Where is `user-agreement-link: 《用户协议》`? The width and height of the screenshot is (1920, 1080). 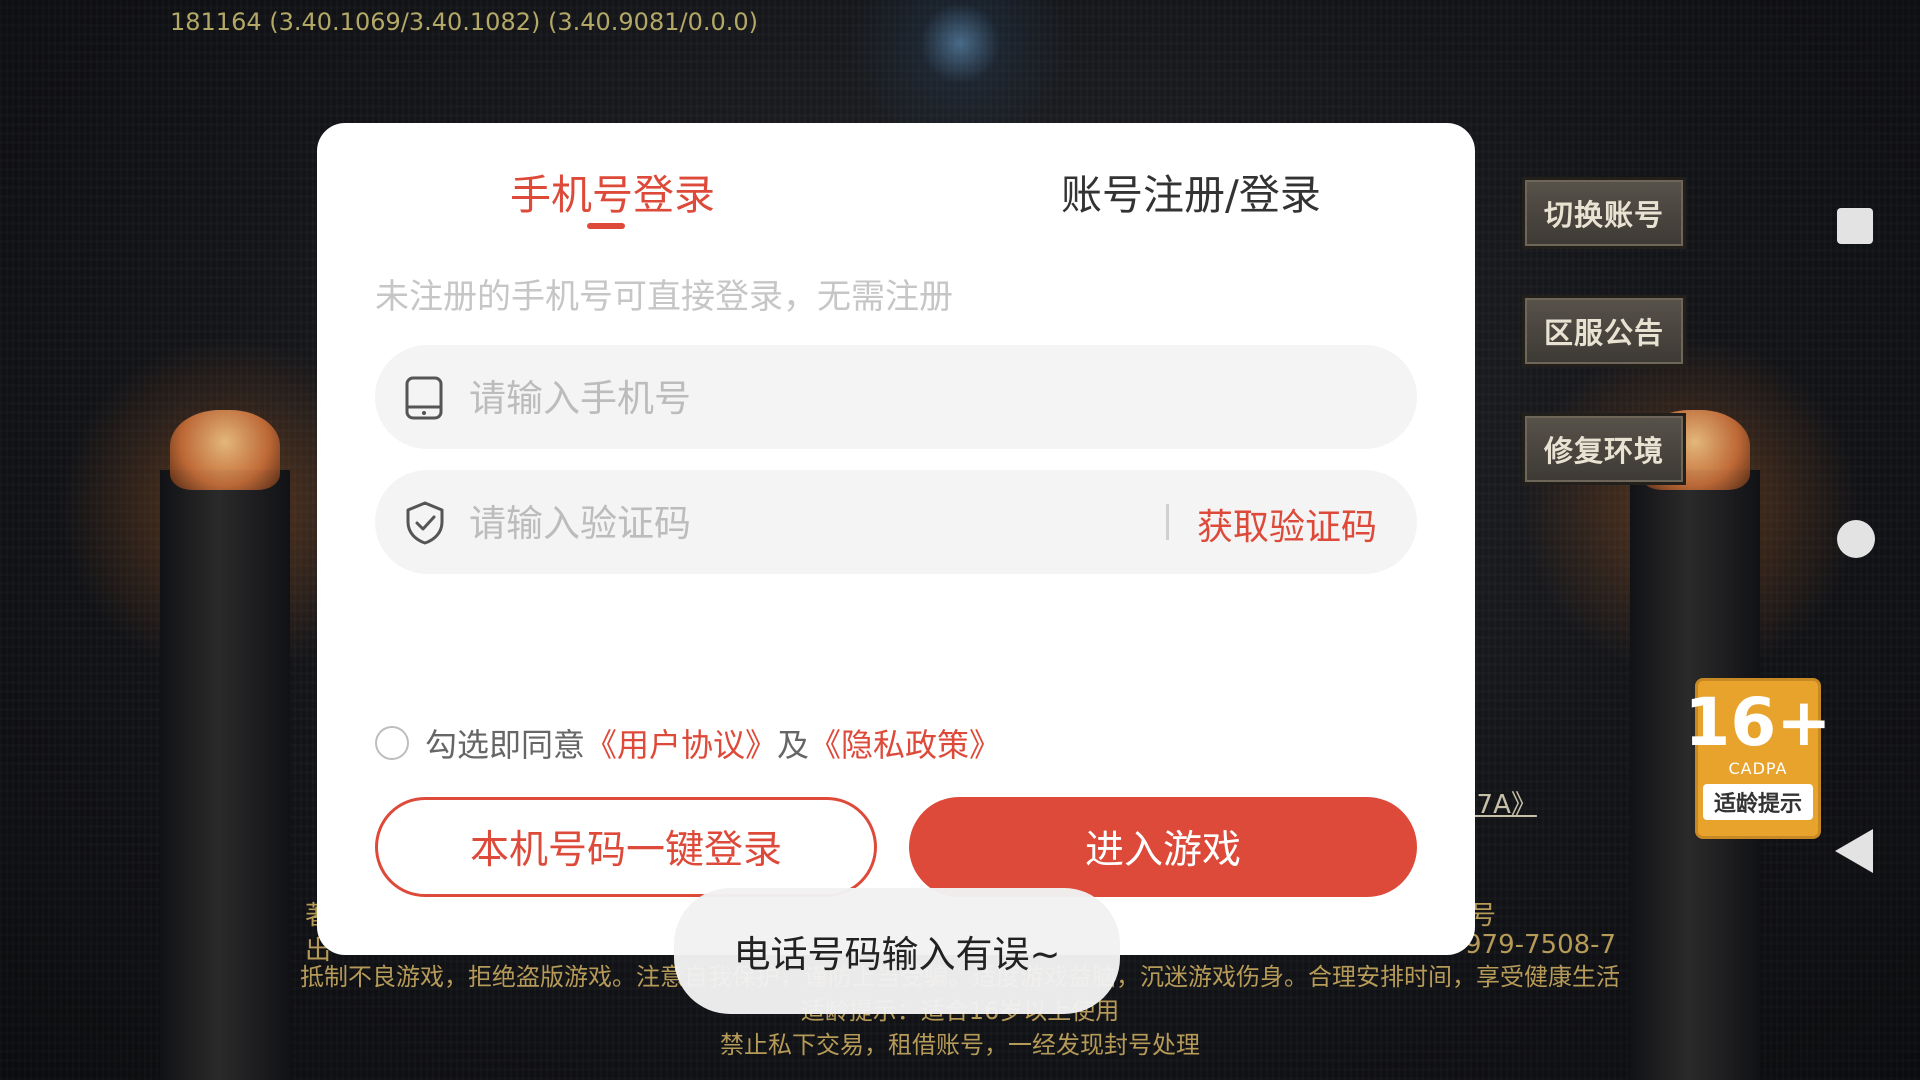
user-agreement-link: 《用户协议》 is located at coordinates (681, 743).